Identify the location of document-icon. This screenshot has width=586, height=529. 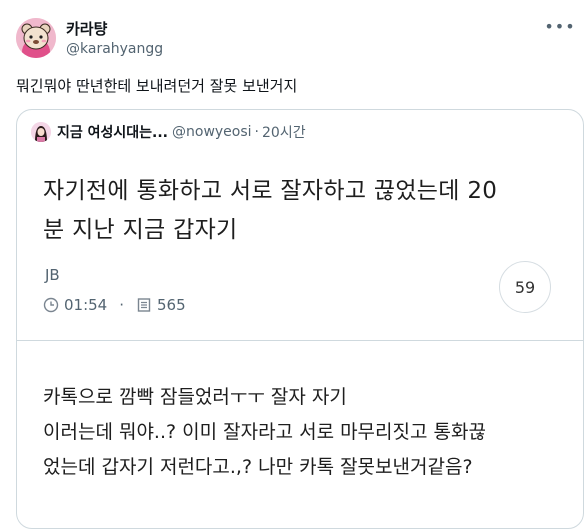
(144, 305).